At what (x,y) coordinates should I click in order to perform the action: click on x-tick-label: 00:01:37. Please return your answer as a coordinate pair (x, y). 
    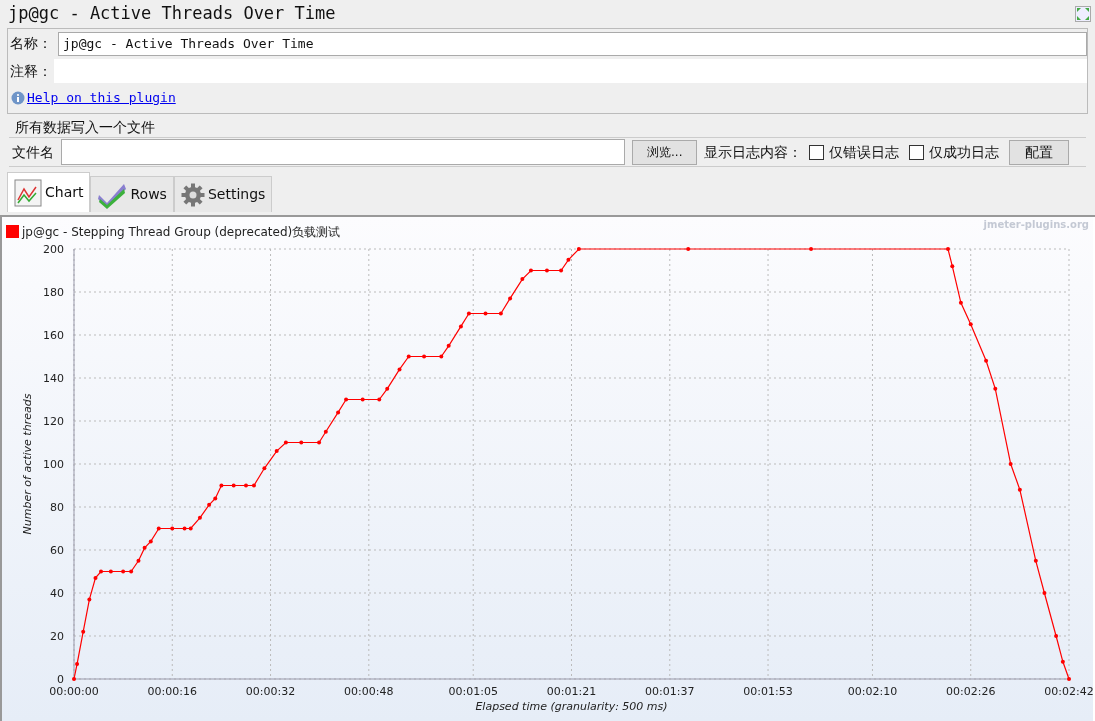
    Looking at the image, I should click on (670, 691).